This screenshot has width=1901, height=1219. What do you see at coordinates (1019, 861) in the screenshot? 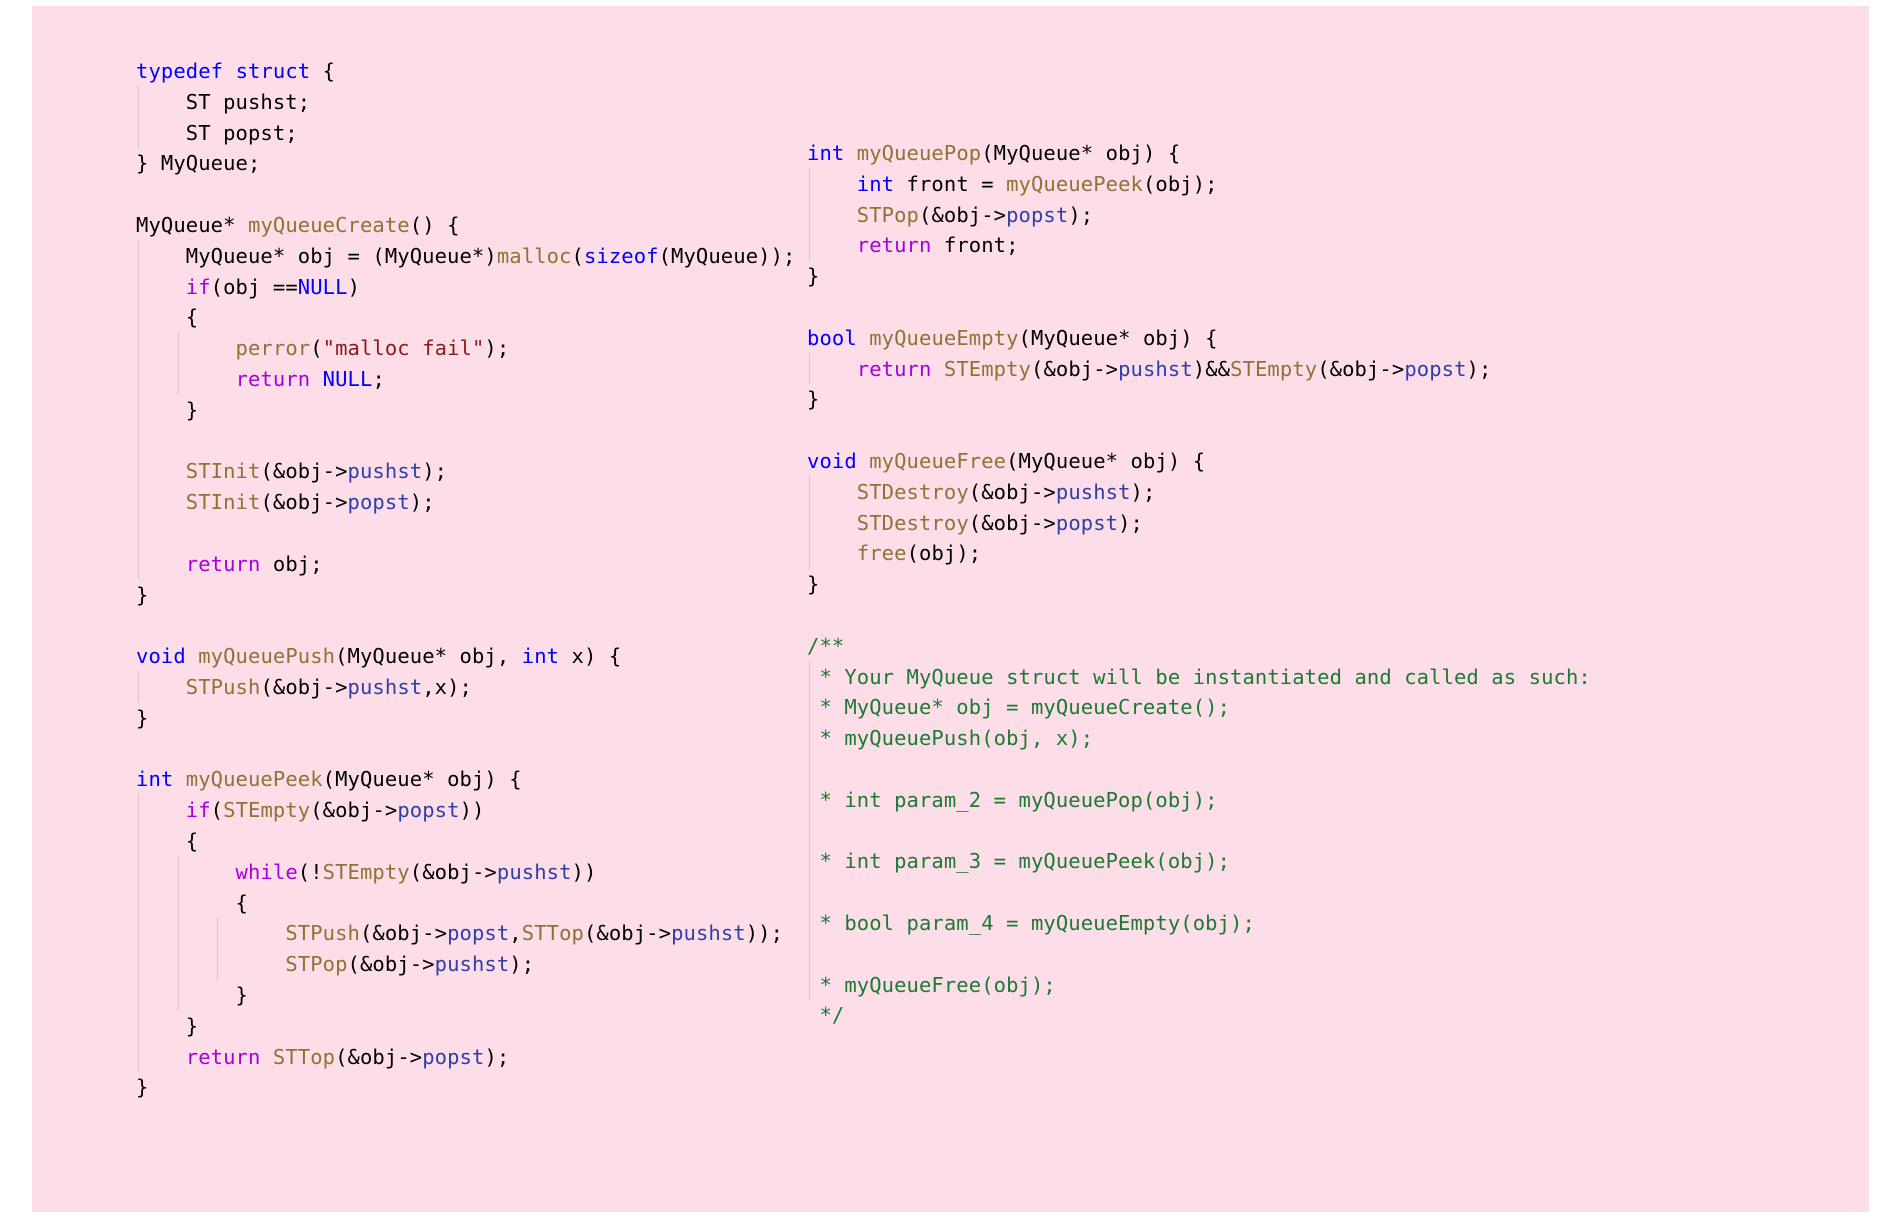
I see `code-token: * int param_3 = myQueuePeek(obj);` at bounding box center [1019, 861].